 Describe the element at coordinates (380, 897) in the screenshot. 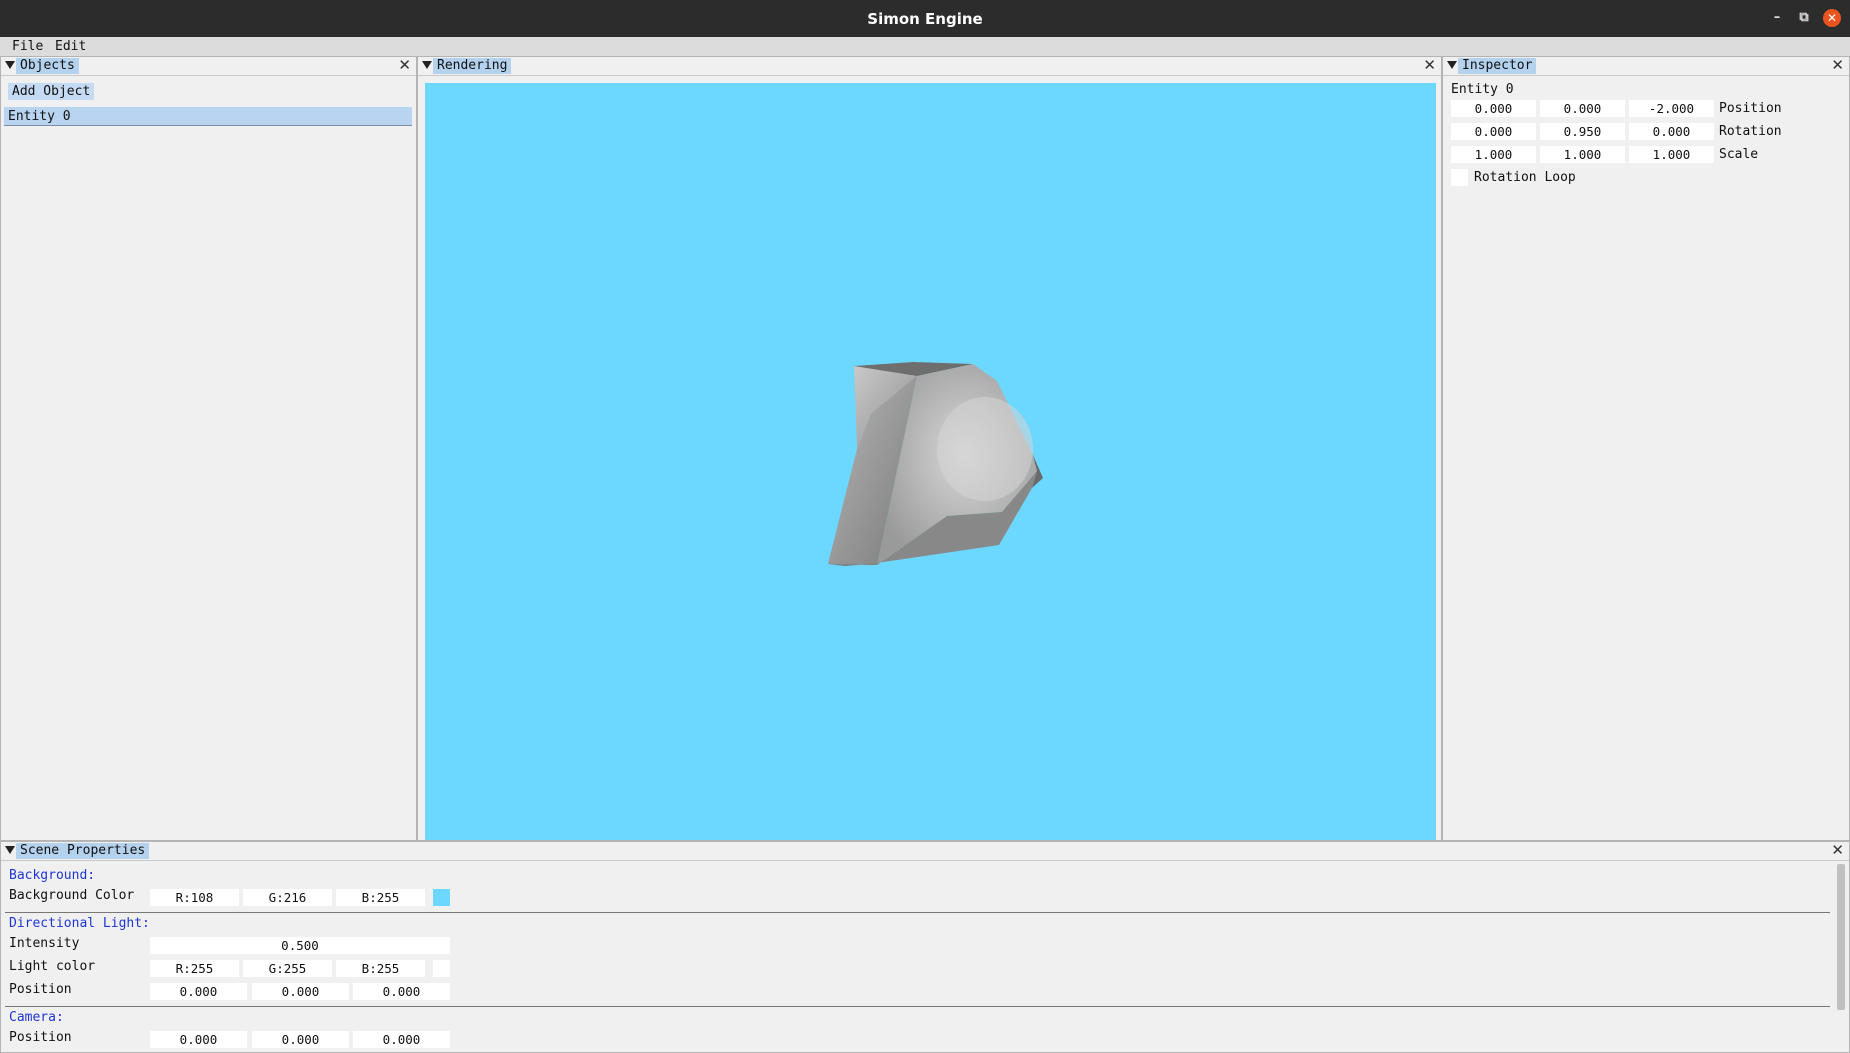

I see `background-b-field: B:255` at that location.